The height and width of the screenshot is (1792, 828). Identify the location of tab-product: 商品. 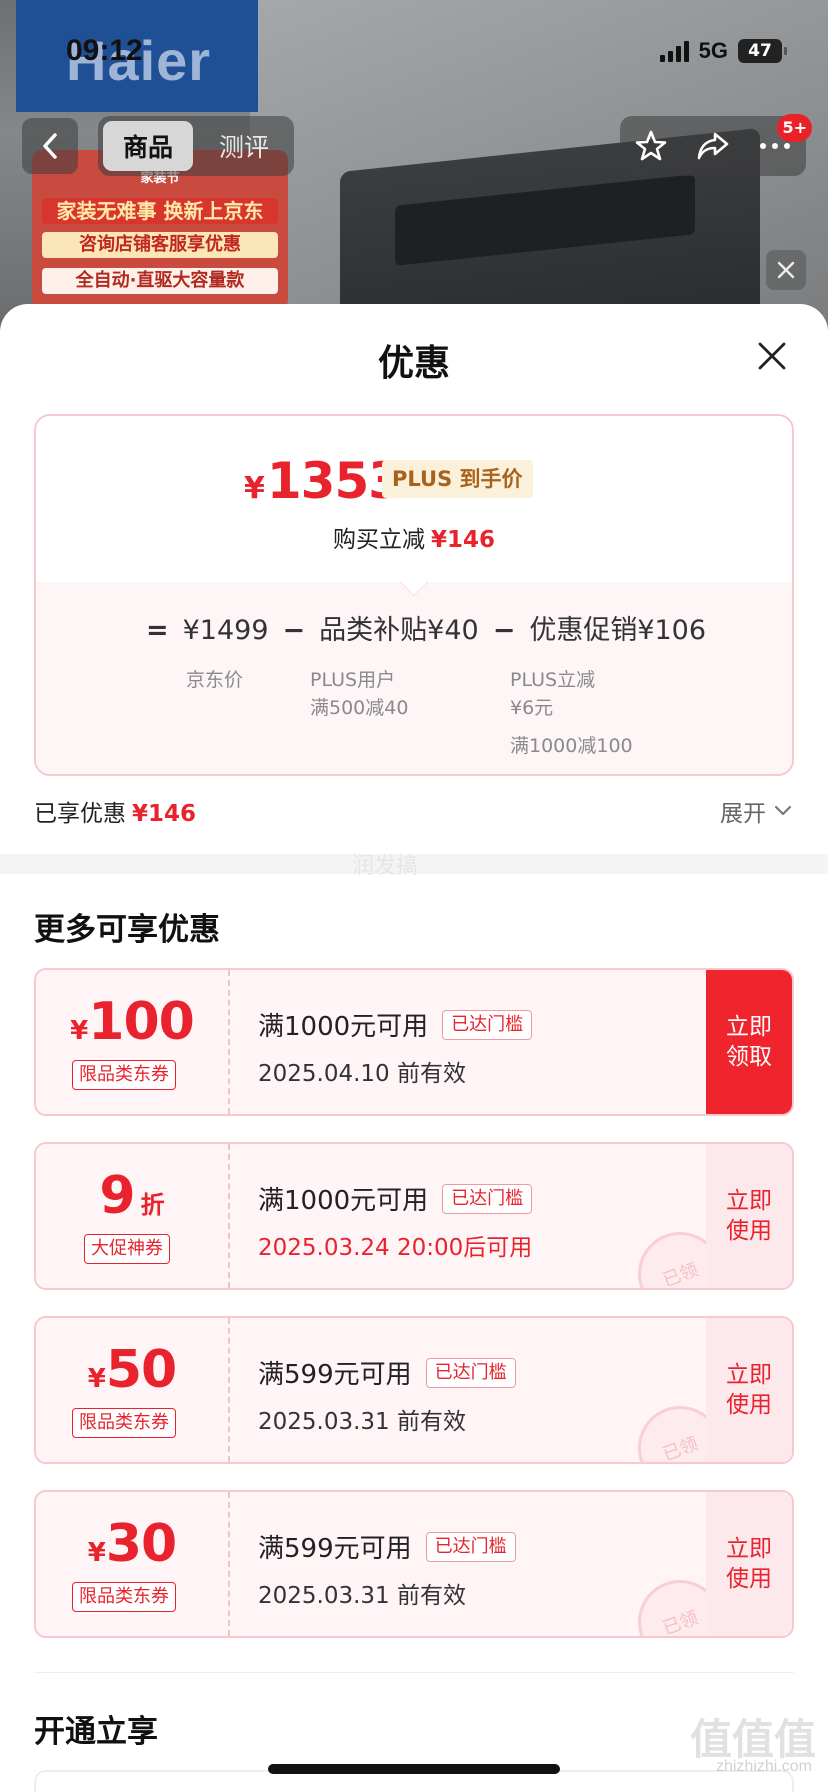
(148, 146).